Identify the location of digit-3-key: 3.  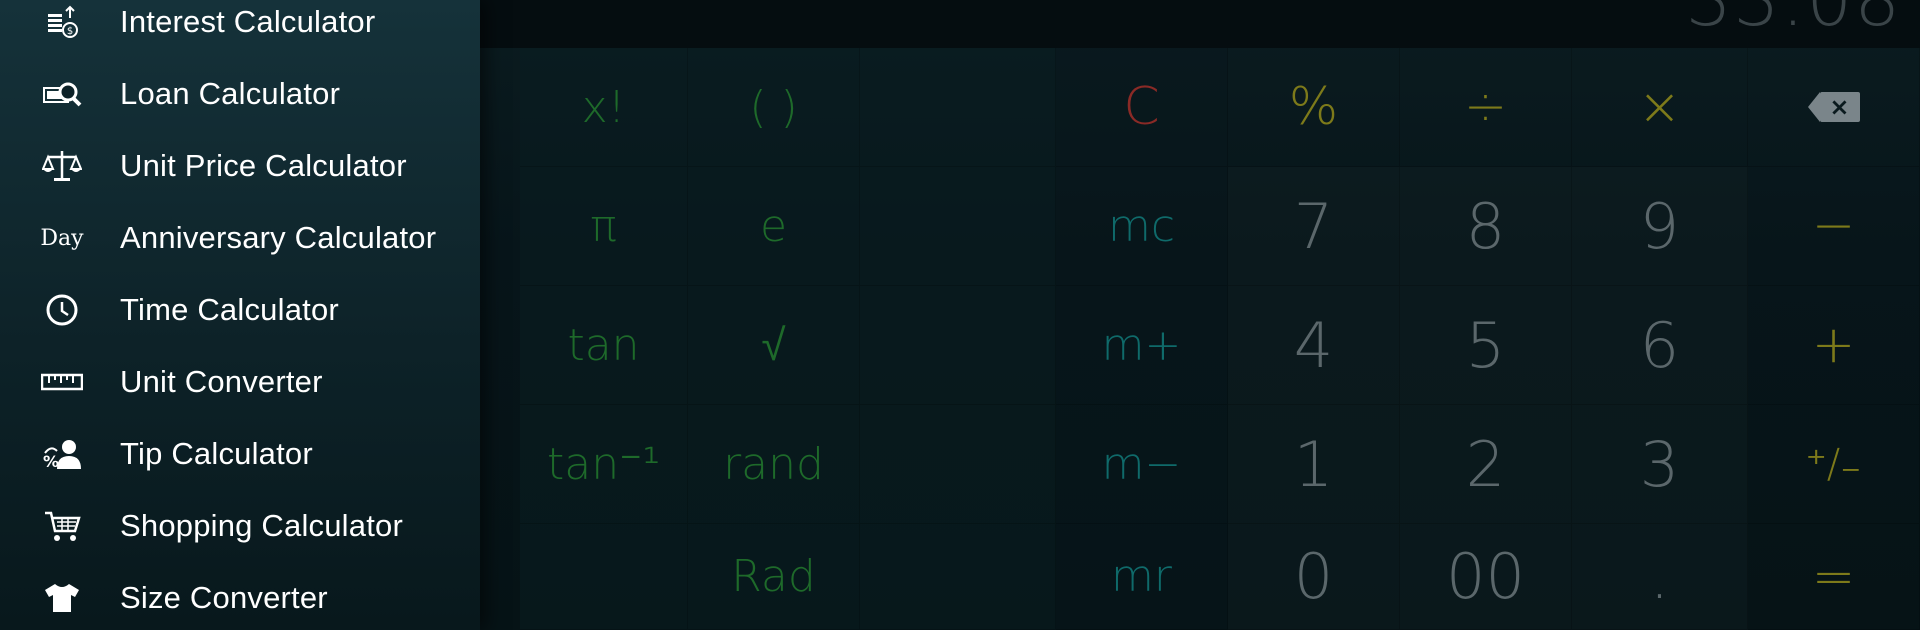
(1660, 464).